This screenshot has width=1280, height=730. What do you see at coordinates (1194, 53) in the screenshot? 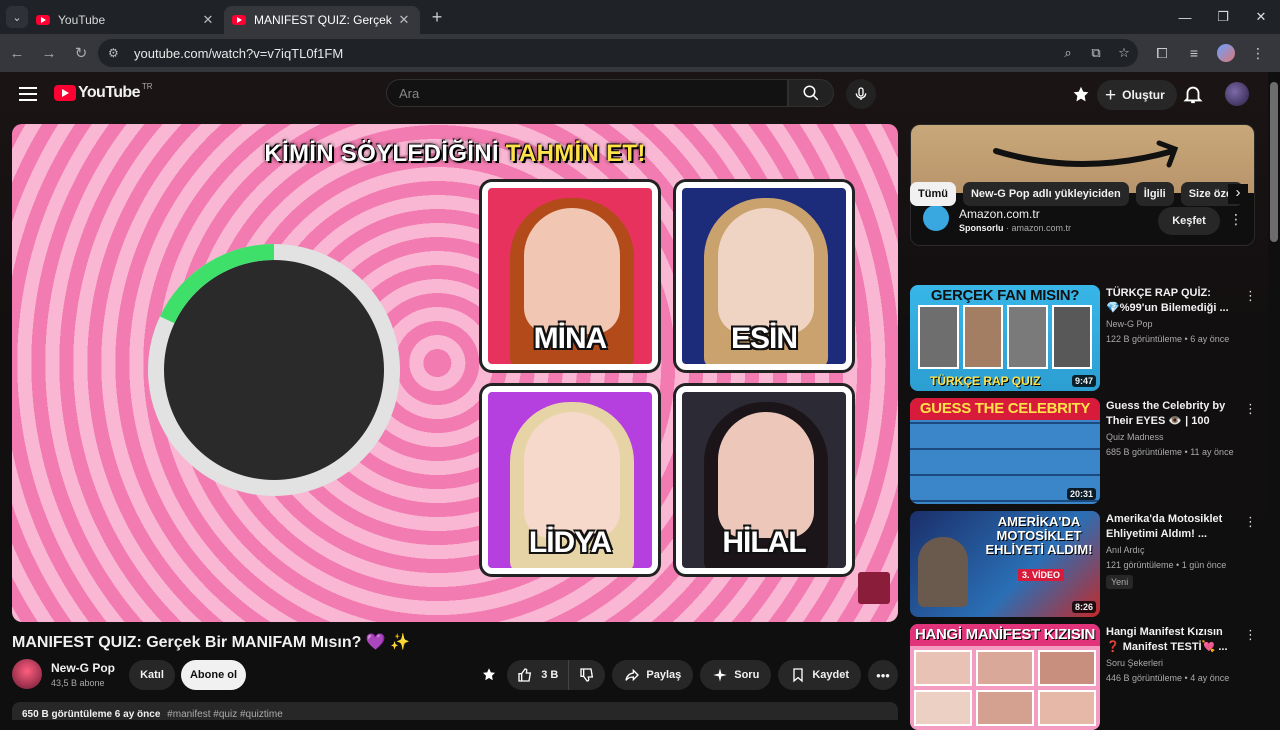
I see `media-controls-icon: ≡` at bounding box center [1194, 53].